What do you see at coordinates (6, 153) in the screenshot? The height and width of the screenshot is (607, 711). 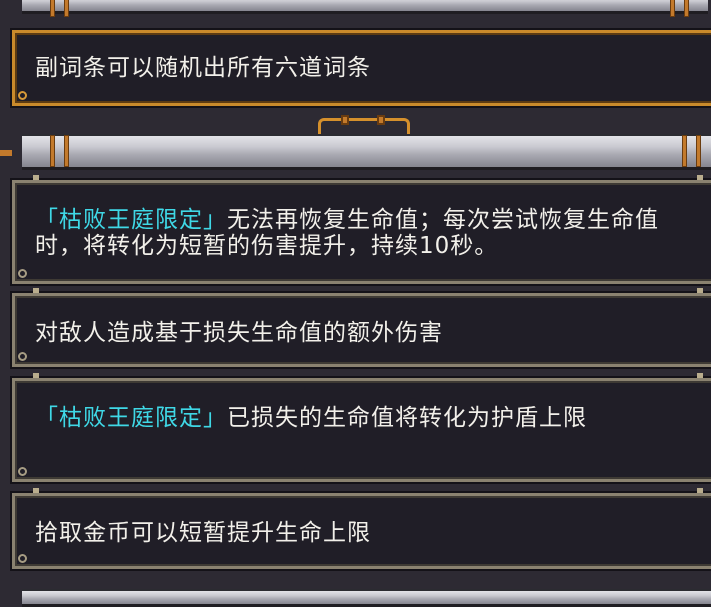 I see `left-rod-ornament` at bounding box center [6, 153].